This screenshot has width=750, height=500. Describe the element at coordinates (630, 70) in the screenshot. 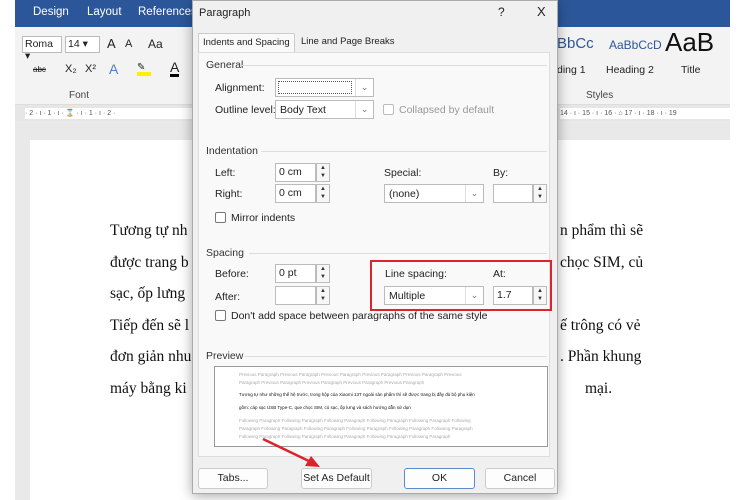

I see `style-heading2-name: Heading 2` at that location.